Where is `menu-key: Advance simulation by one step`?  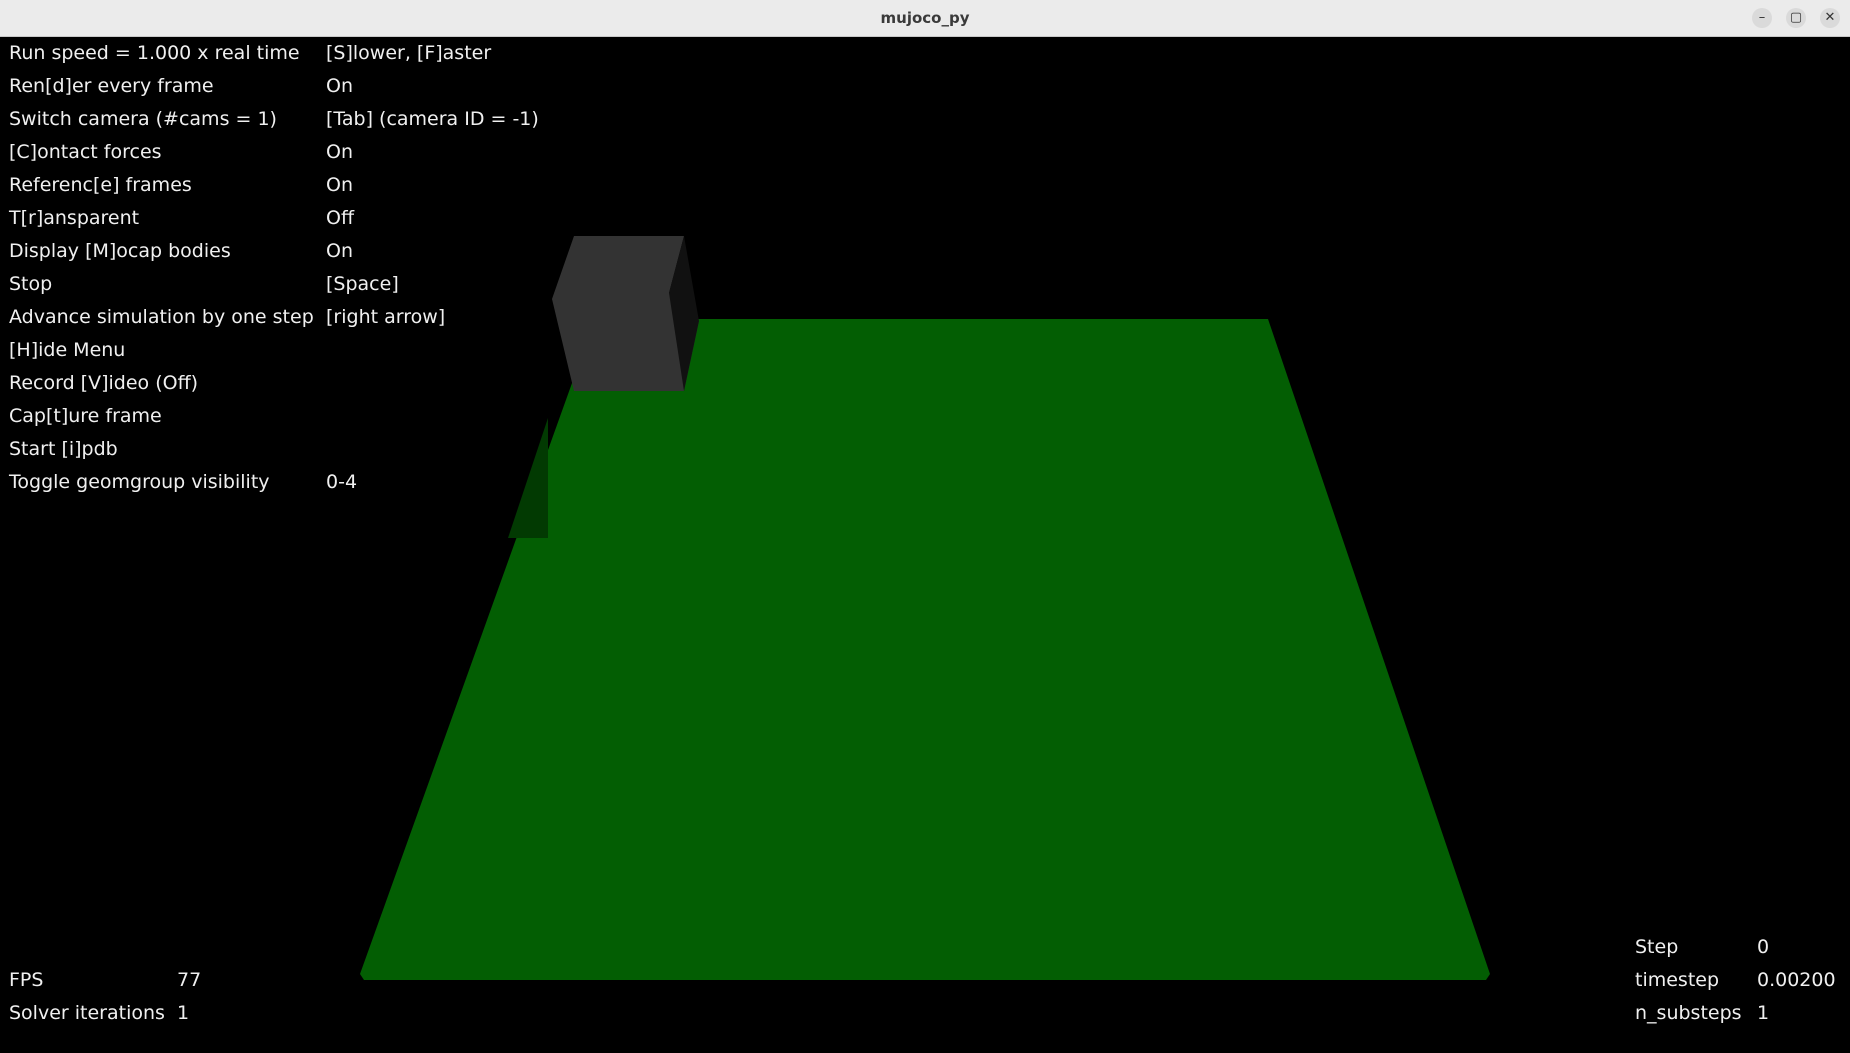
menu-key: Advance simulation by one step is located at coordinates (161, 317).